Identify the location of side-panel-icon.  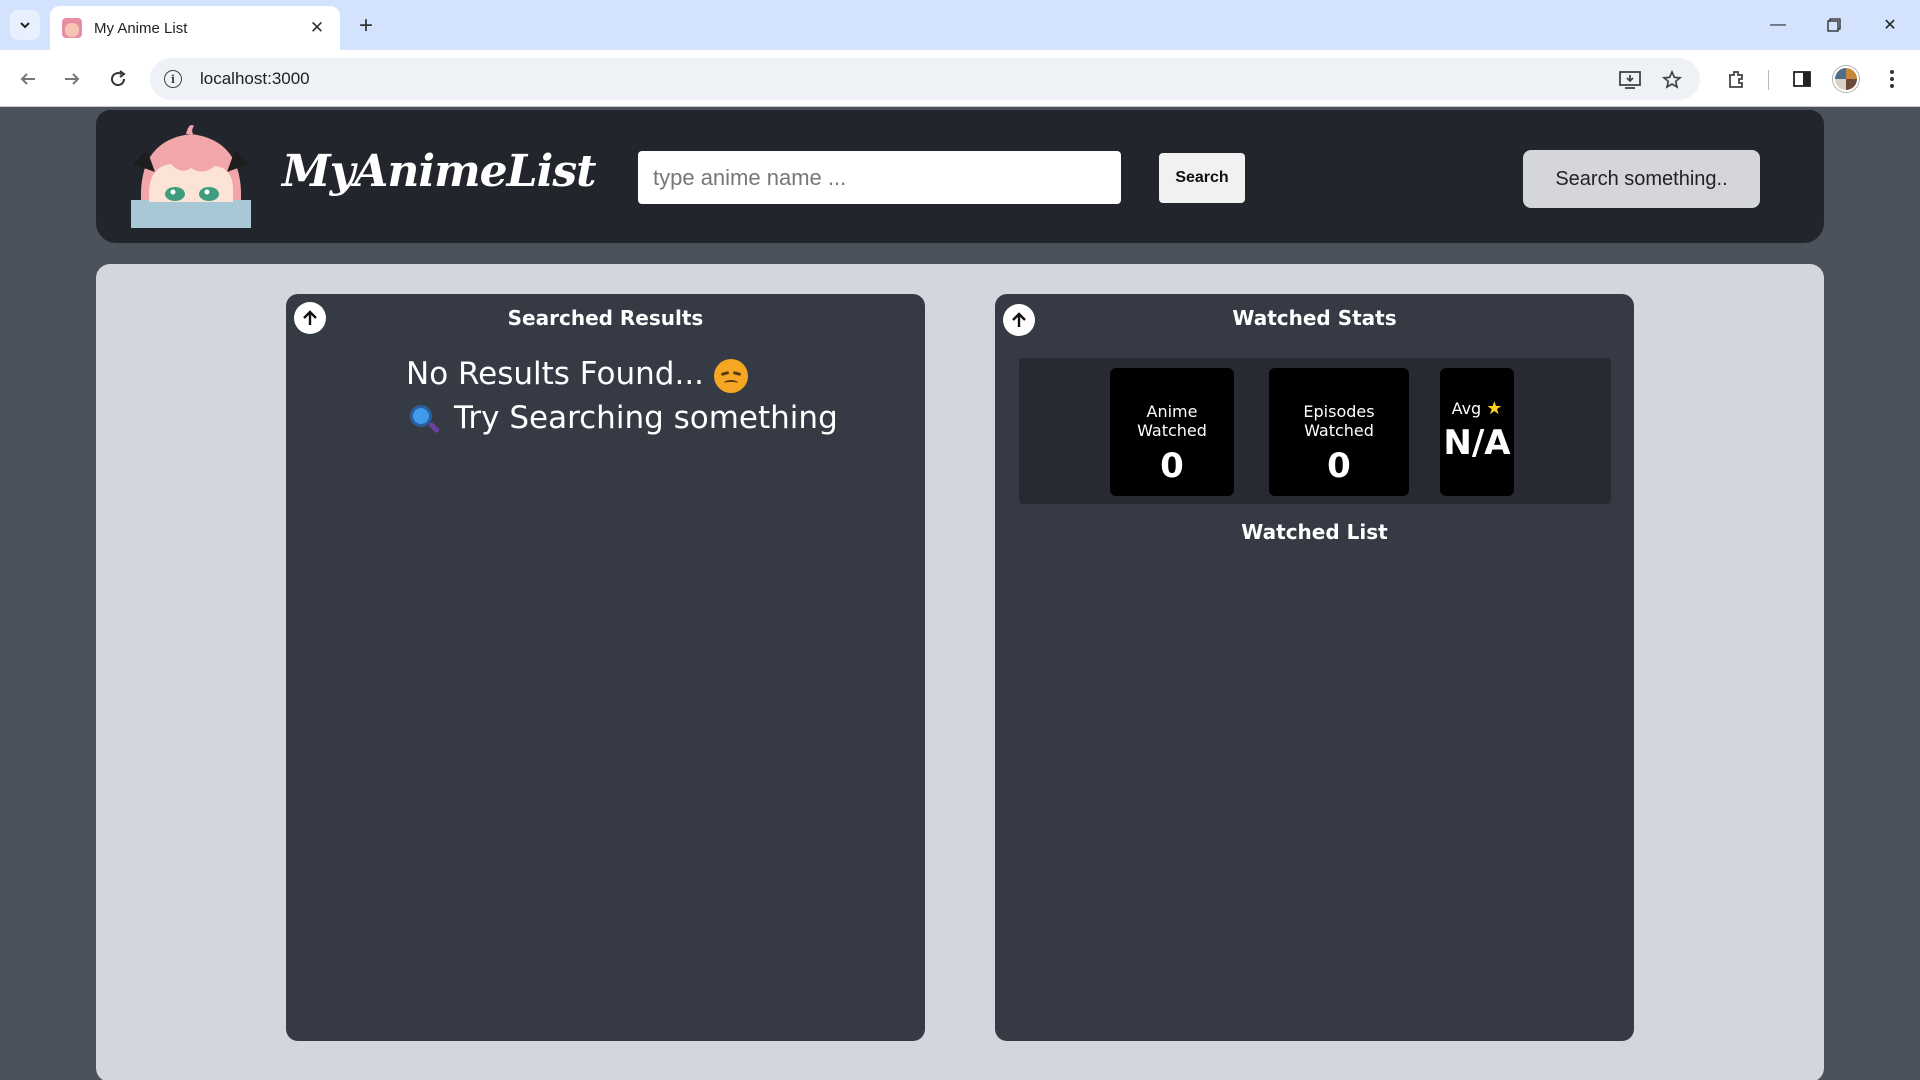
(1802, 79).